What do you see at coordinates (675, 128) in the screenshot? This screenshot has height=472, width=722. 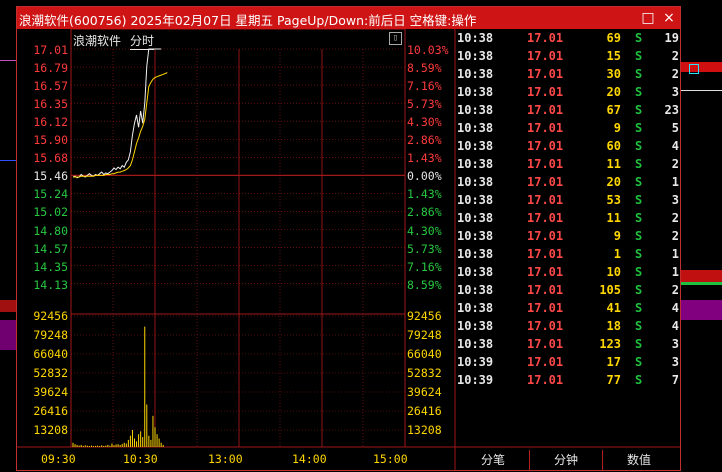 I see `trade-count: 5` at bounding box center [675, 128].